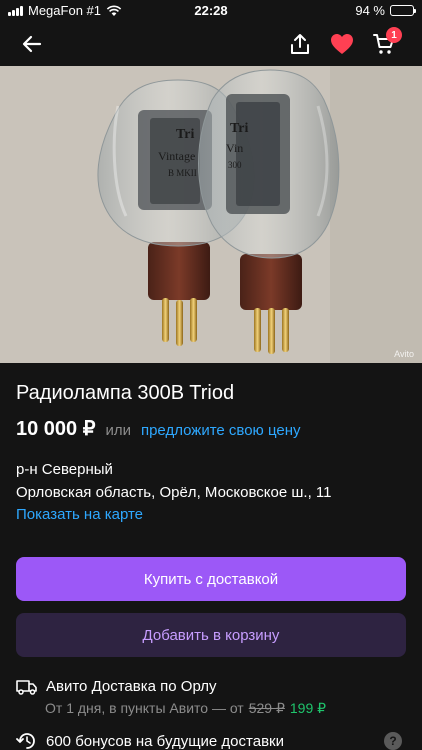 The height and width of the screenshot is (750, 422). What do you see at coordinates (182, 173) in the screenshot?
I see `tube-left-label-3: B MKII` at bounding box center [182, 173].